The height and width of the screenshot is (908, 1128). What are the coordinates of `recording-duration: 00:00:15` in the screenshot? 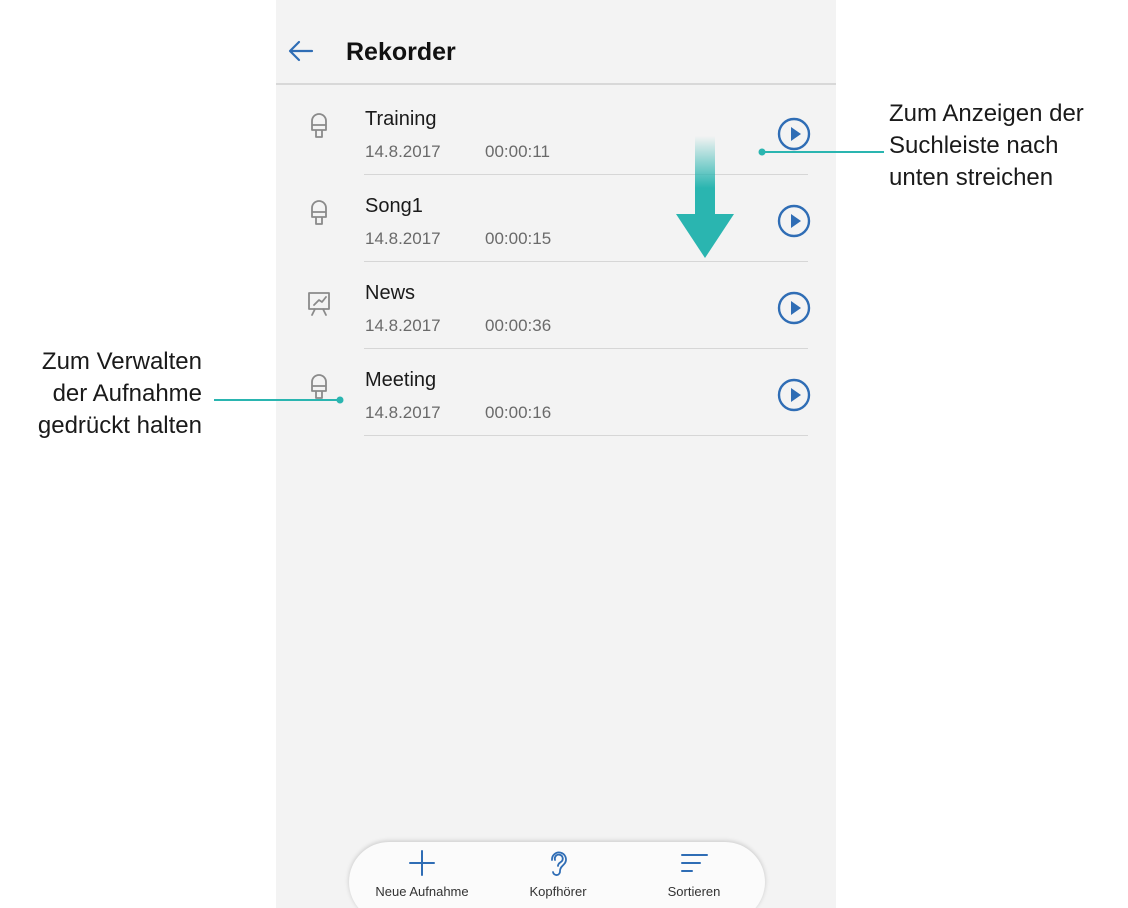 It's located at (518, 238).